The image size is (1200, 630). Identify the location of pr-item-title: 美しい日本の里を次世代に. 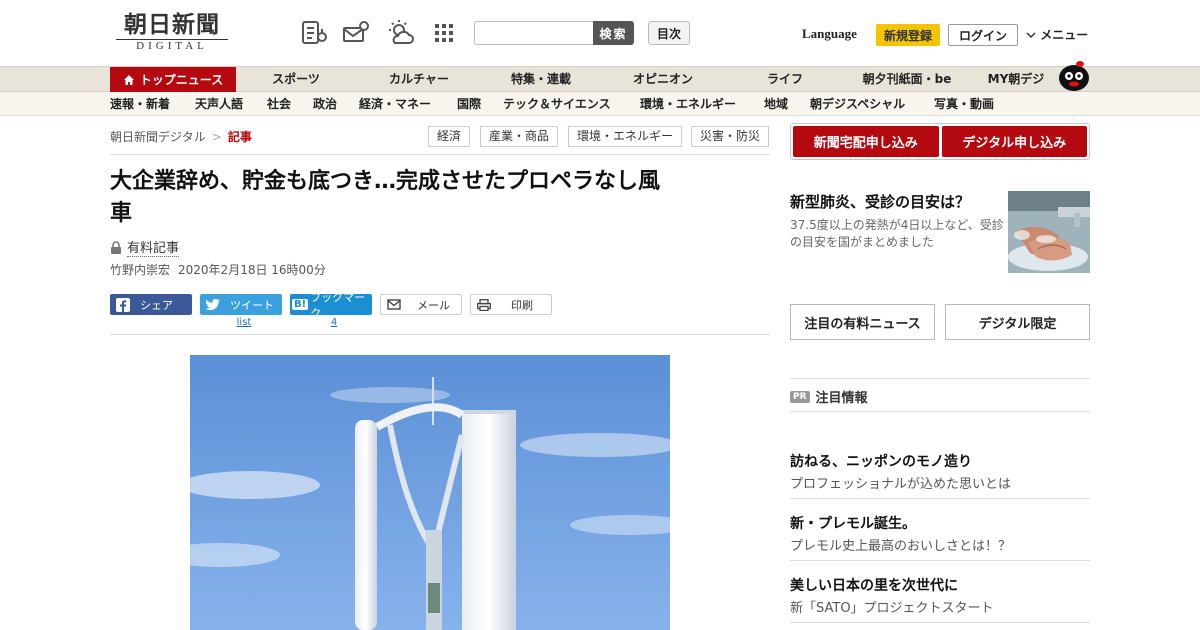
(874, 585).